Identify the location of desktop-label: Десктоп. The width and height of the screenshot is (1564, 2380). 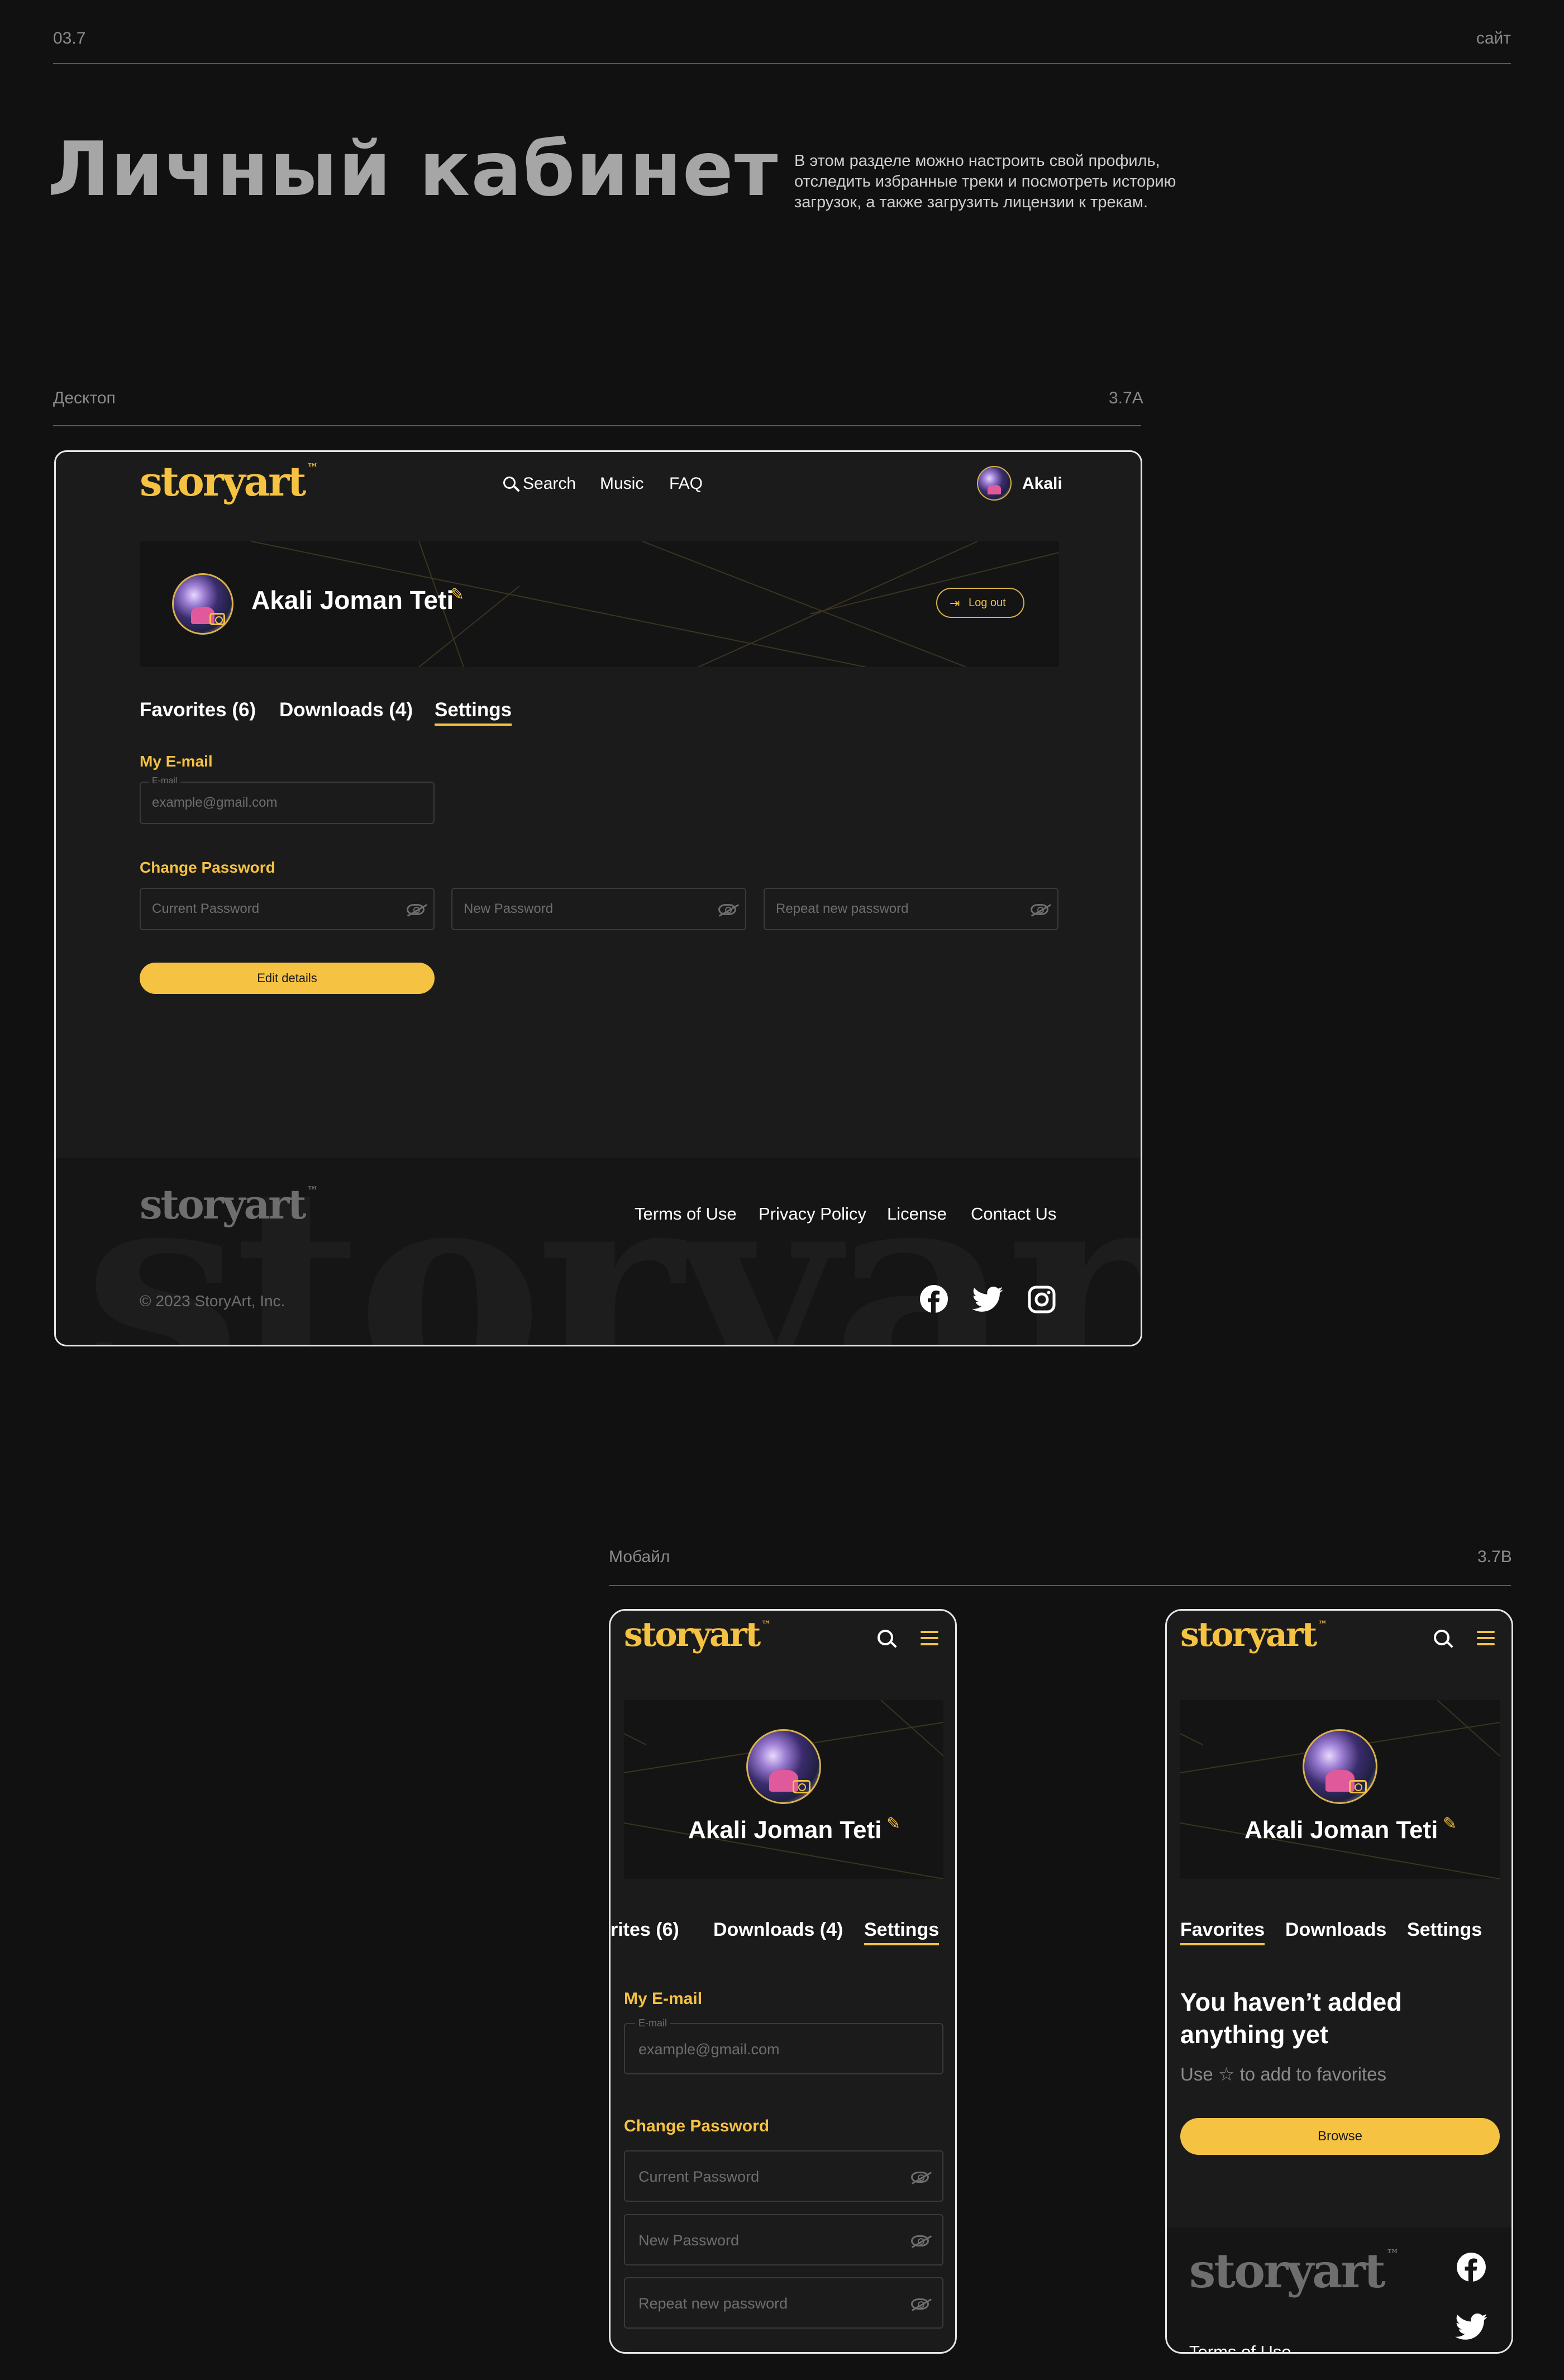
(84, 398).